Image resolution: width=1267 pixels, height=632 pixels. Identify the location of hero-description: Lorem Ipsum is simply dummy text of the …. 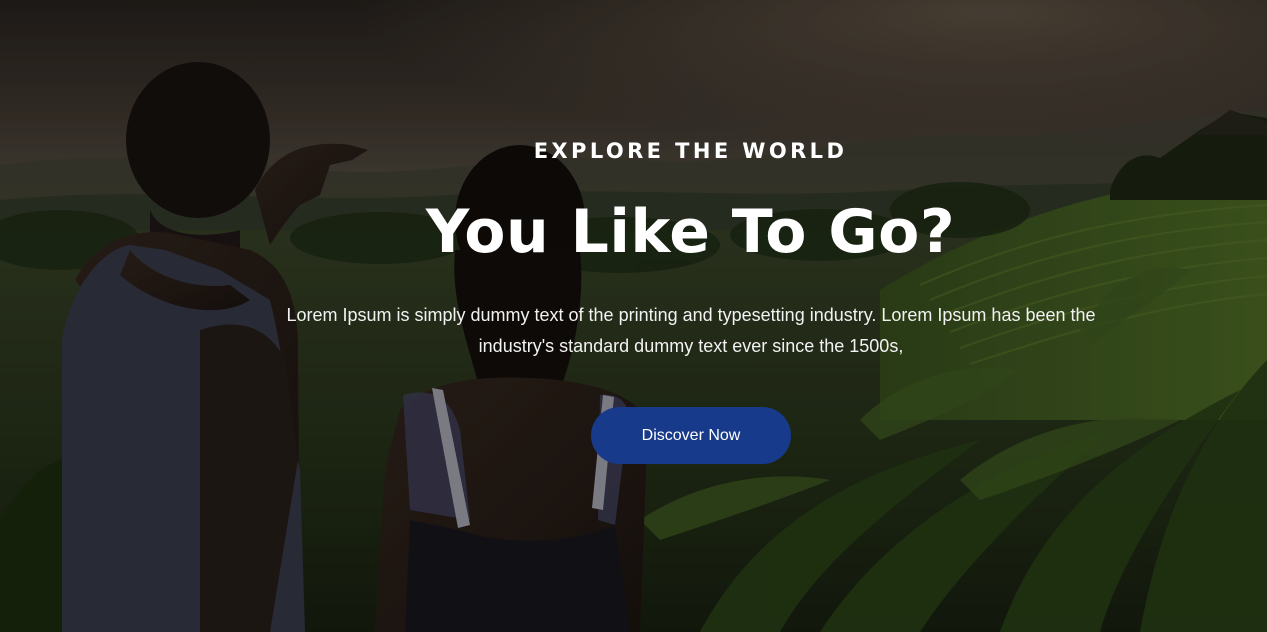
(691, 330).